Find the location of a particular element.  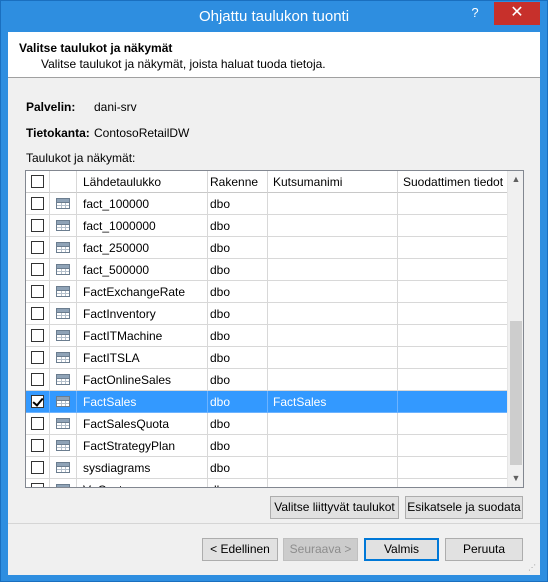

table-row: sysdiagrams dbo is located at coordinates (266, 468).